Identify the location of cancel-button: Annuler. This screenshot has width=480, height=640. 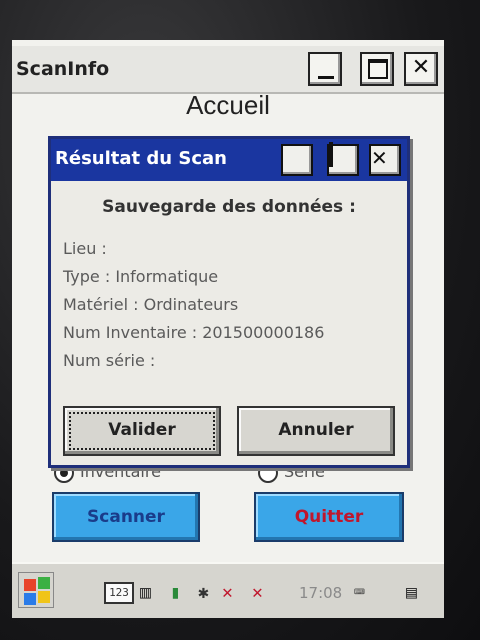
(316, 431).